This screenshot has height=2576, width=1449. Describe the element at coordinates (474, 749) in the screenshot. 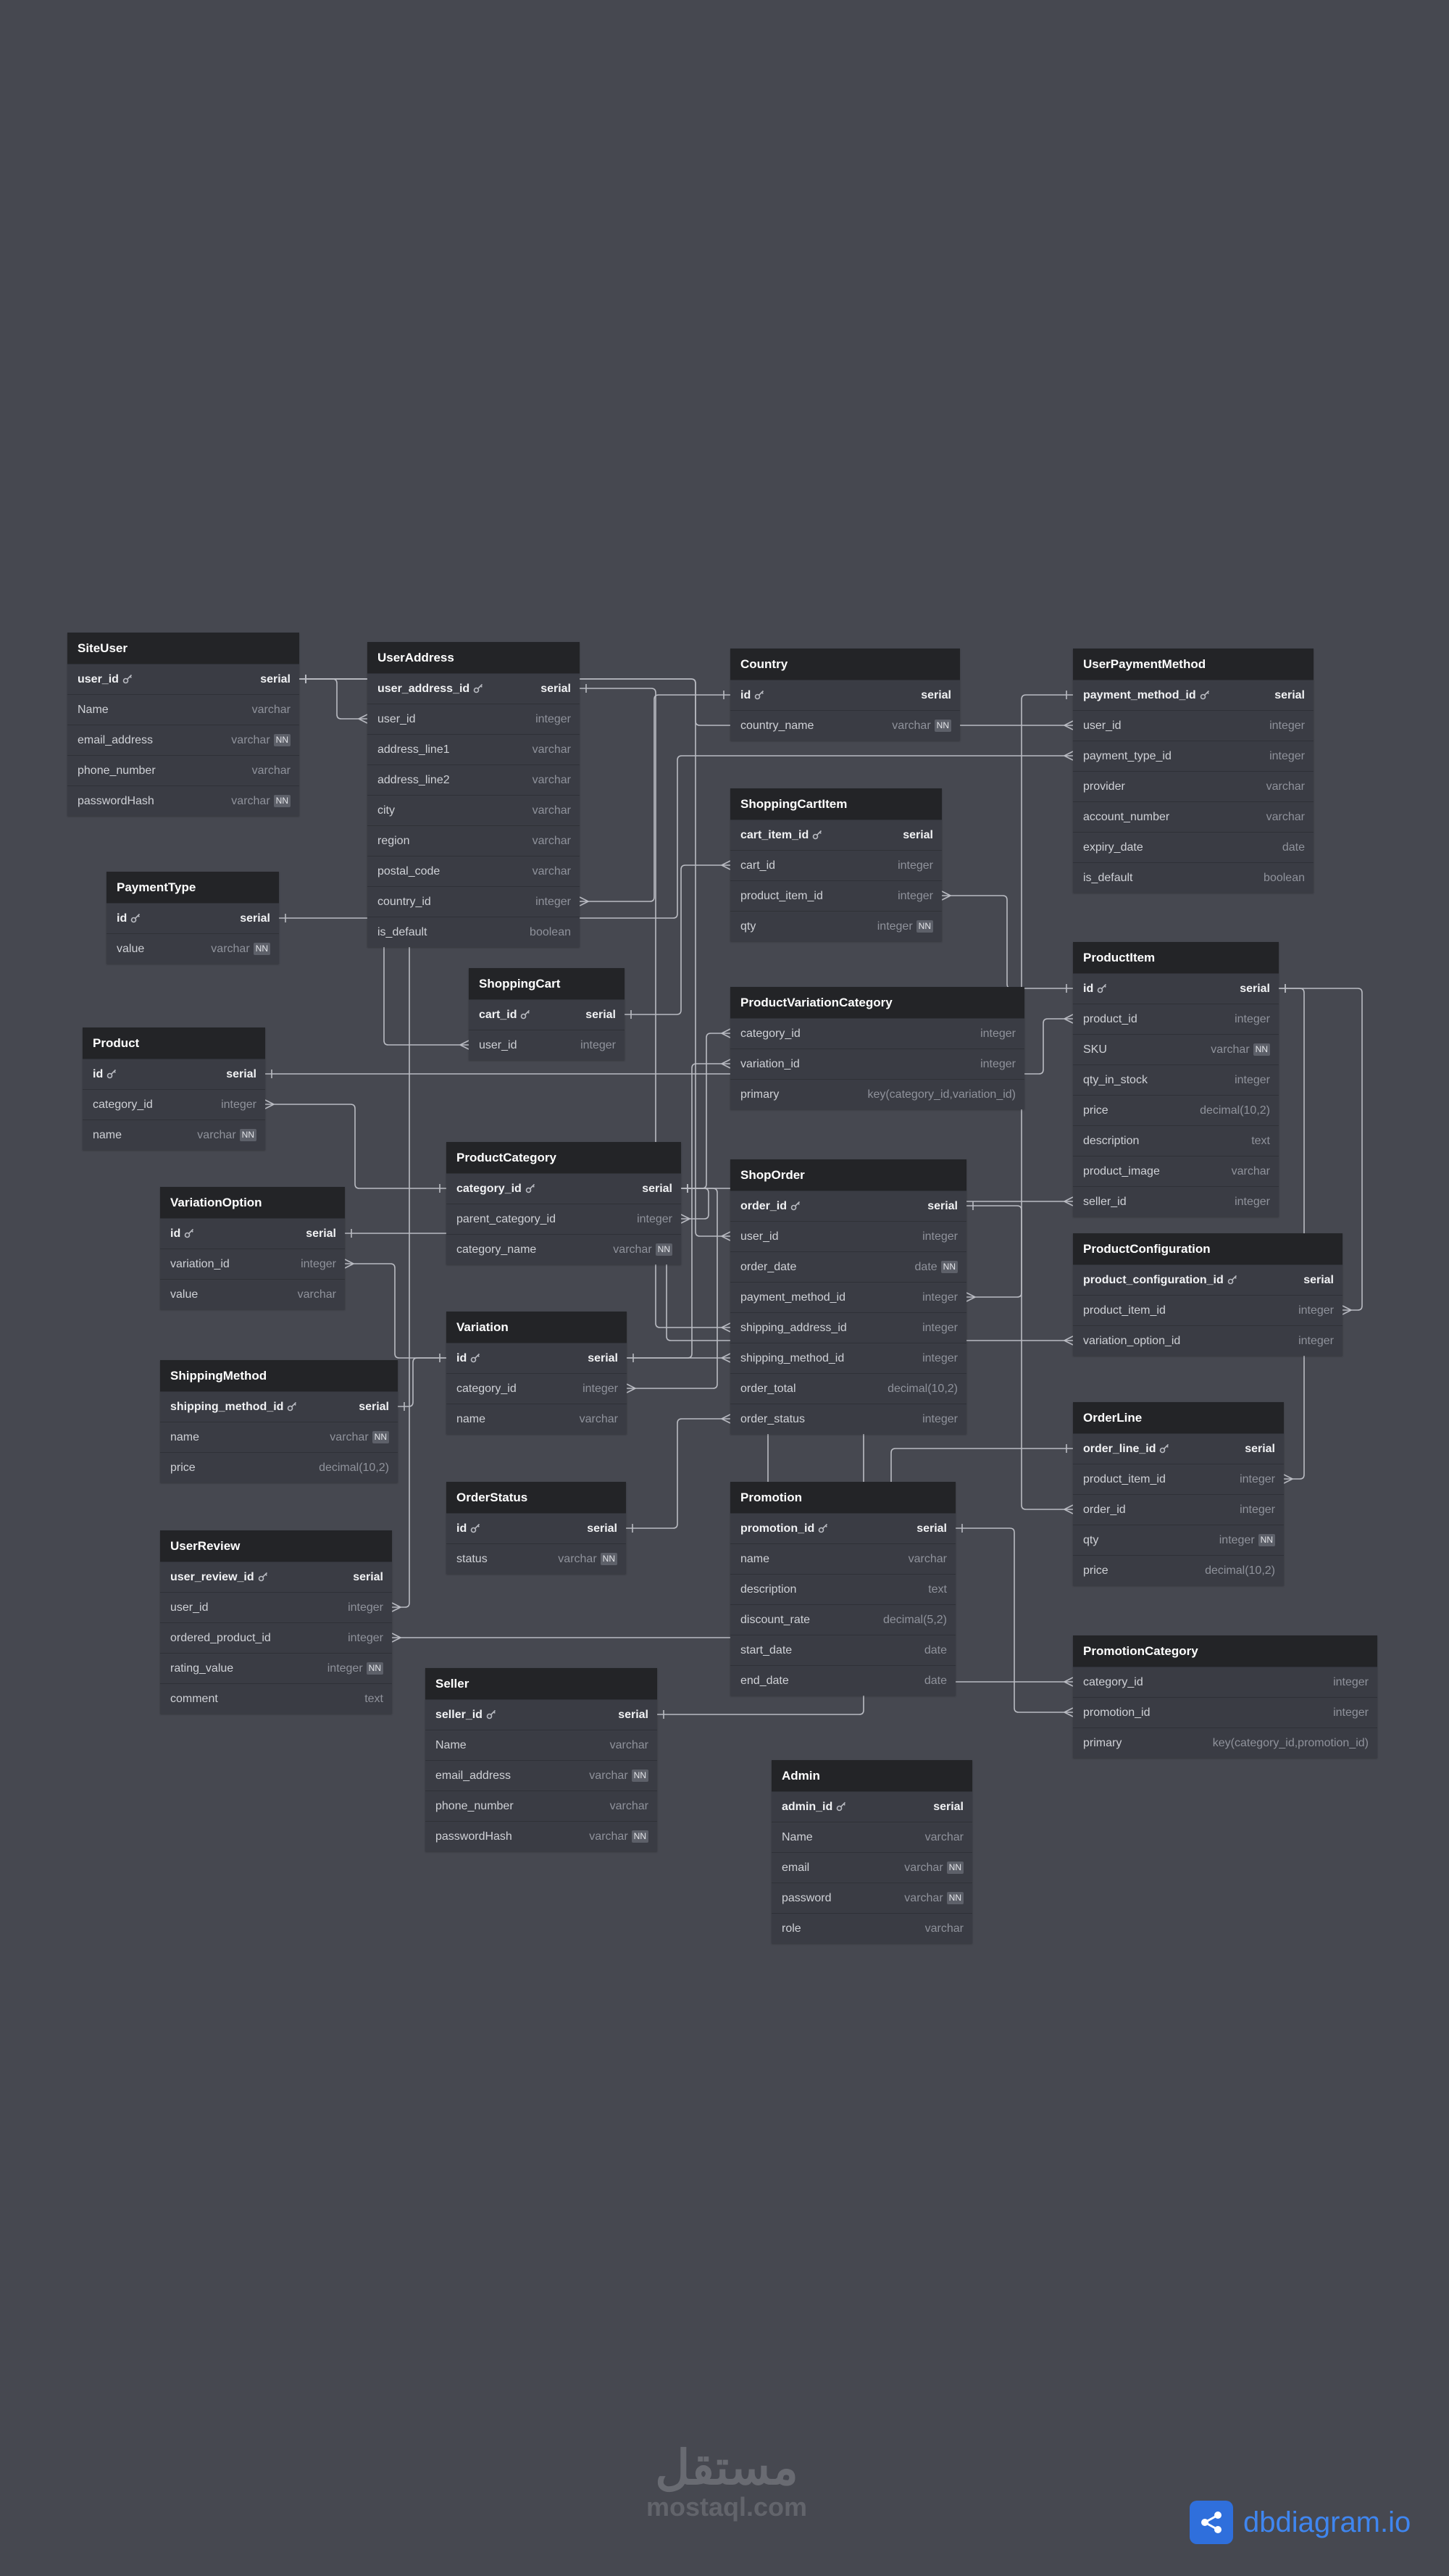

I see `field-row: address_line1 varchar` at that location.